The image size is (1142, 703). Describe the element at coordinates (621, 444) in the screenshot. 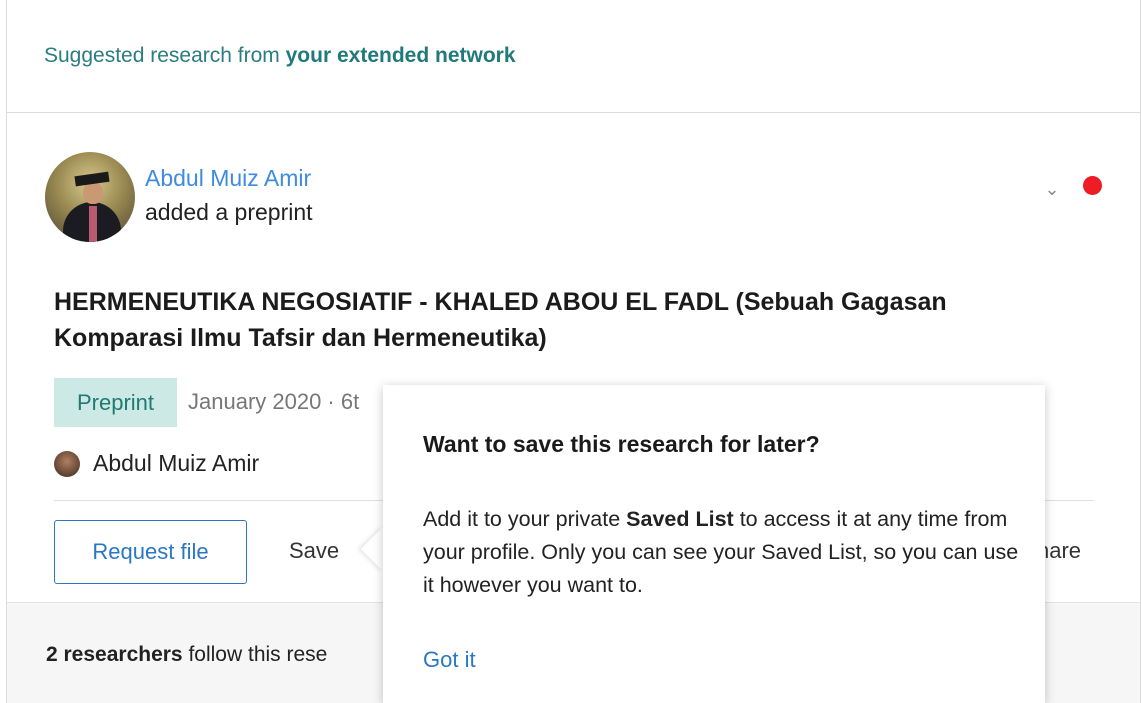

I see `popover-title: Want to save this research for later?` at that location.